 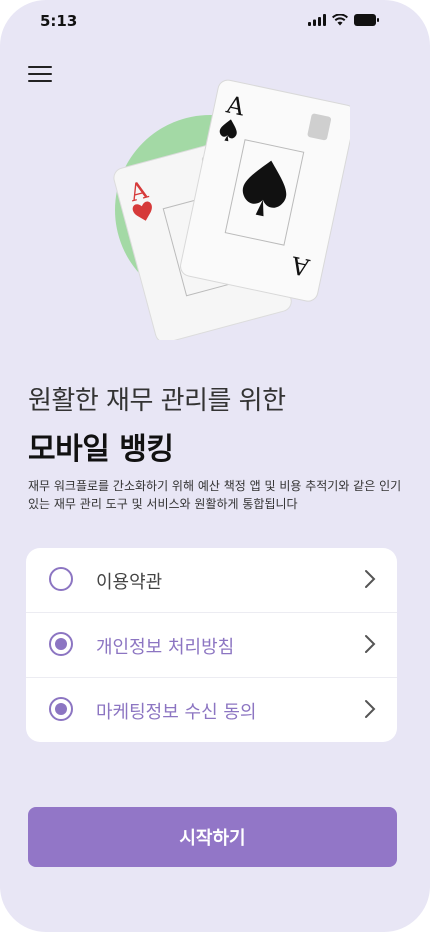 I want to click on marketing-label: 마케팅정보 수신 동의, so click(x=176, y=712).